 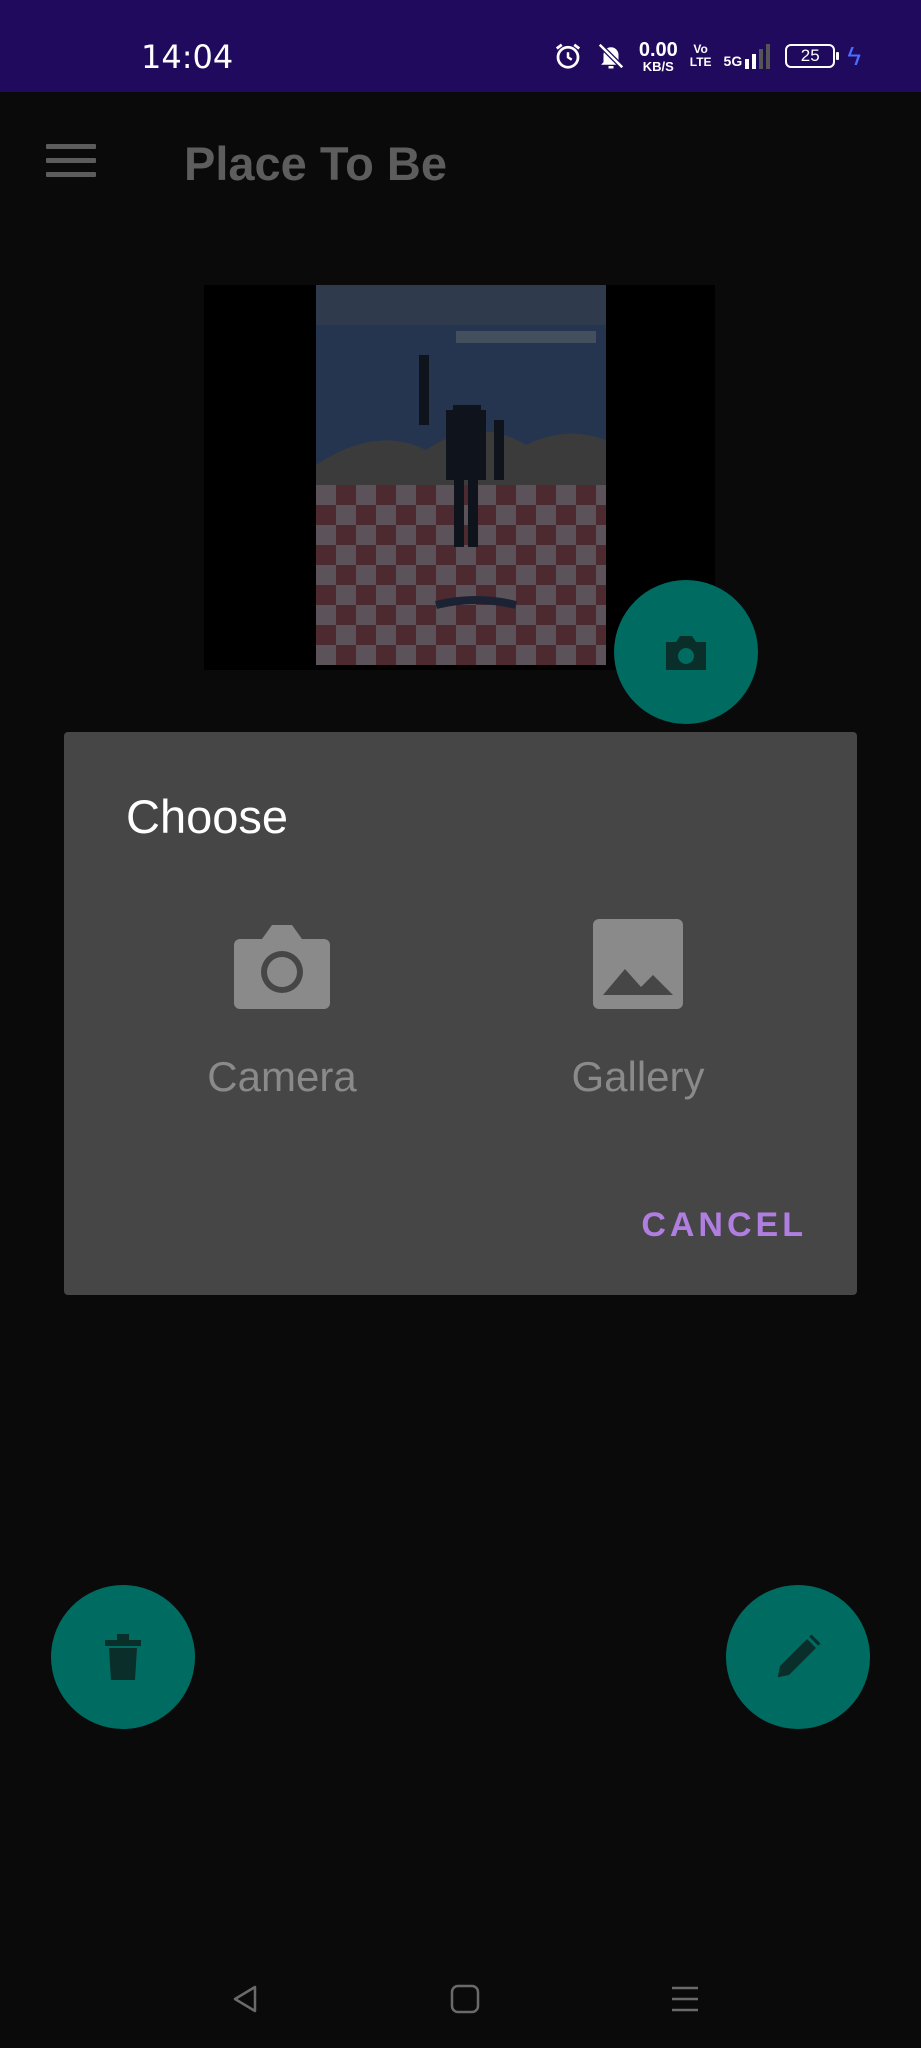 I want to click on gallery-option: Gallery, so click(x=638, y=1009).